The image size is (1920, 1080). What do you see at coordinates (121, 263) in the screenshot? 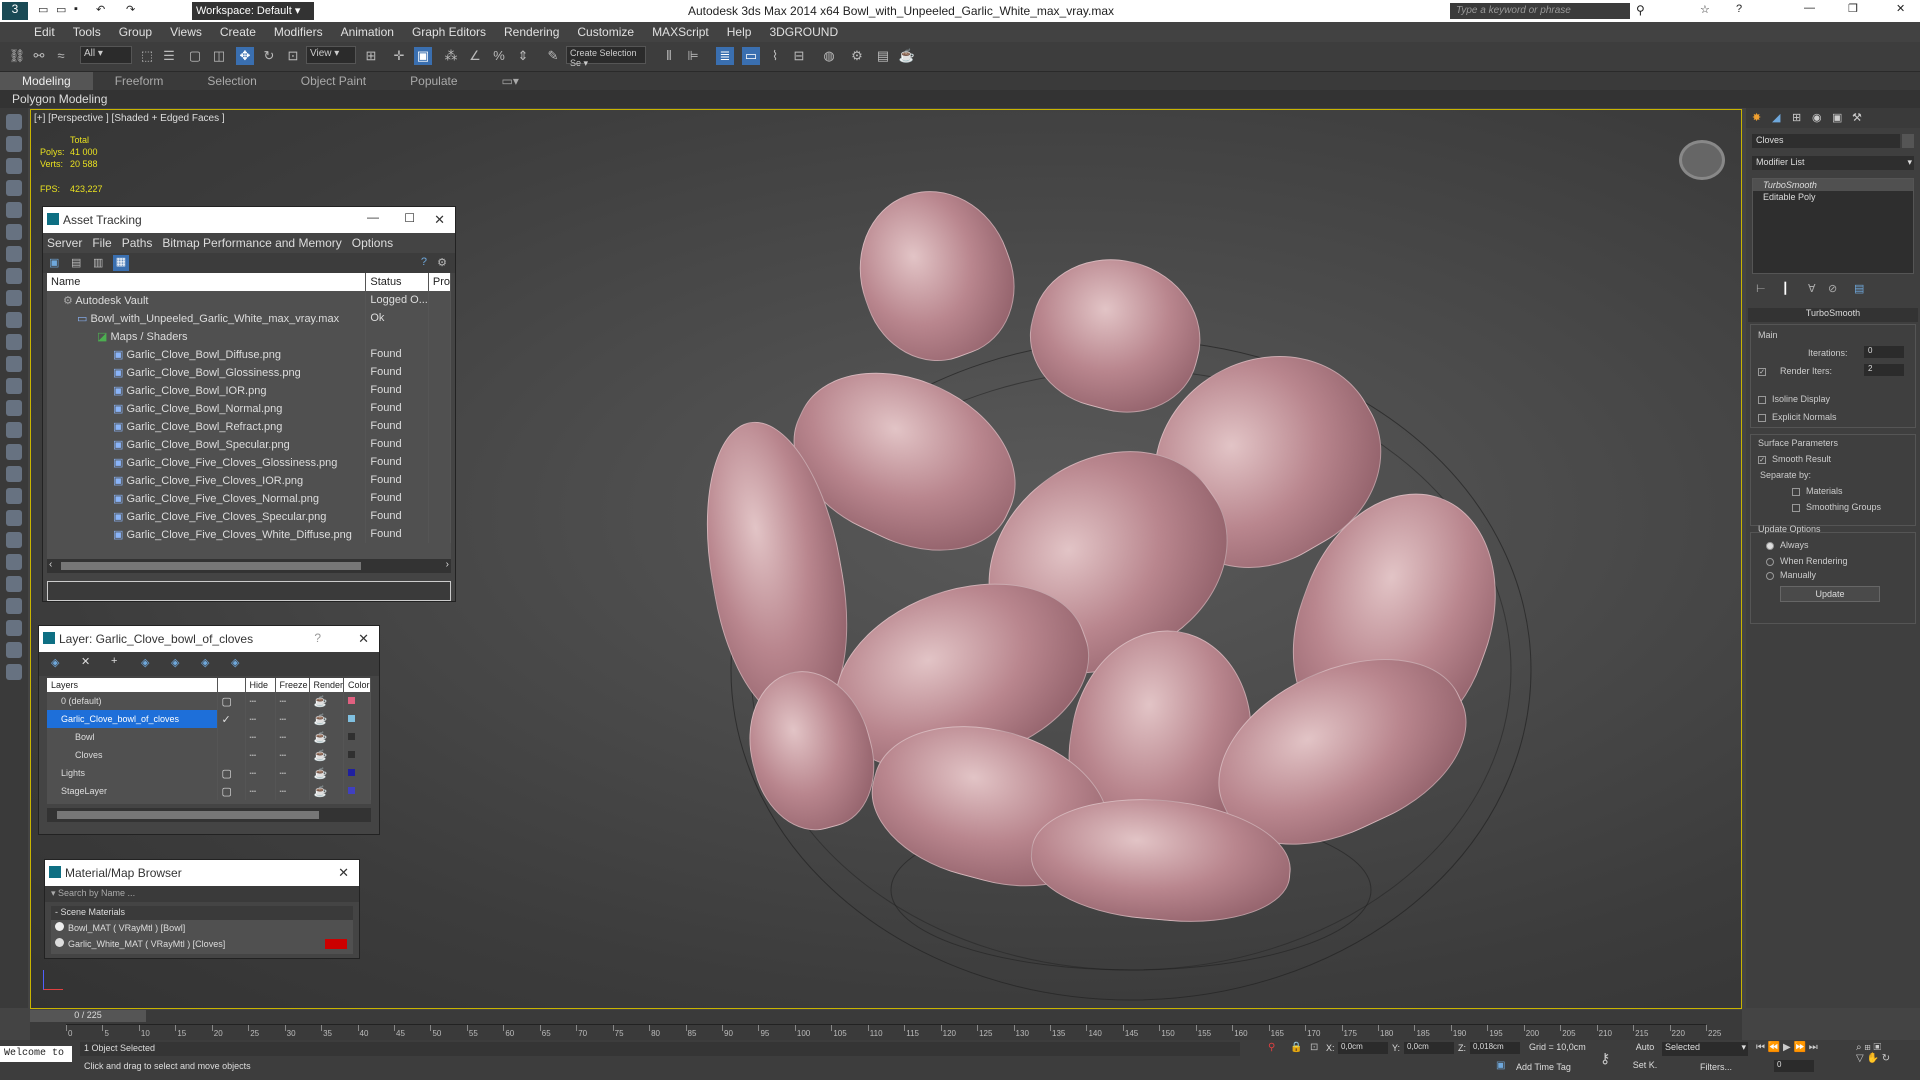
I see `table-view-icon: ▦` at bounding box center [121, 263].